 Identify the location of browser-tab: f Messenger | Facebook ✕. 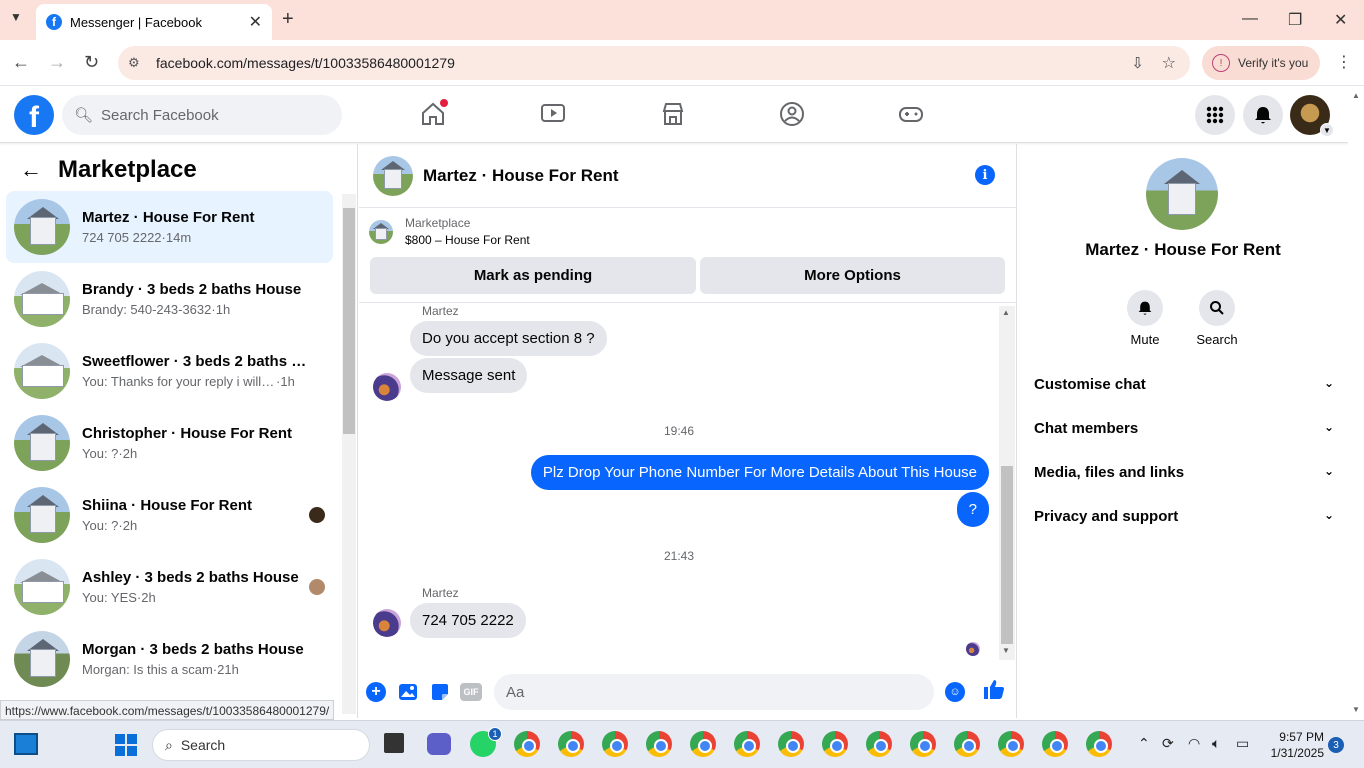
(154, 22).